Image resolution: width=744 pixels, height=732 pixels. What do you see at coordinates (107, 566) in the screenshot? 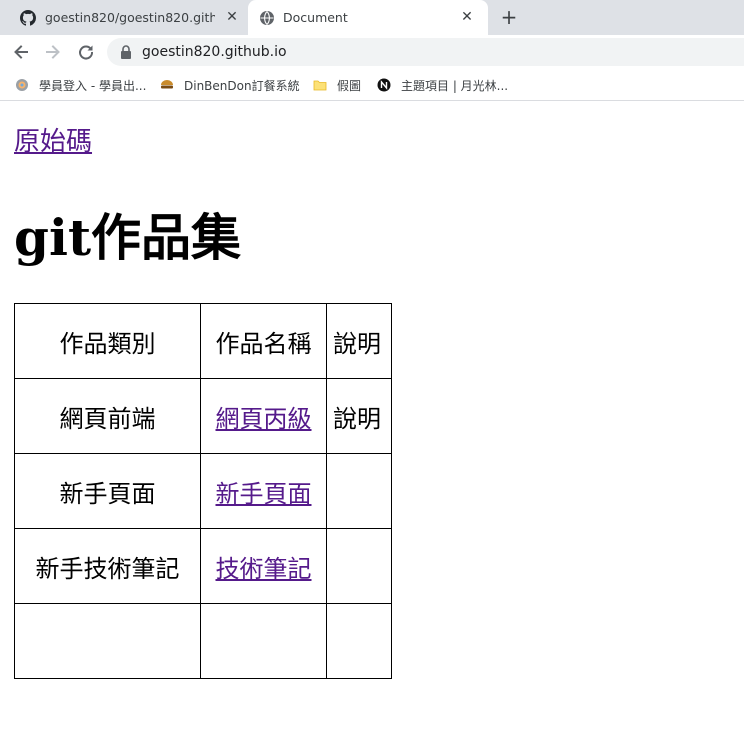
I see `cell-category: 新手技術筆記` at bounding box center [107, 566].